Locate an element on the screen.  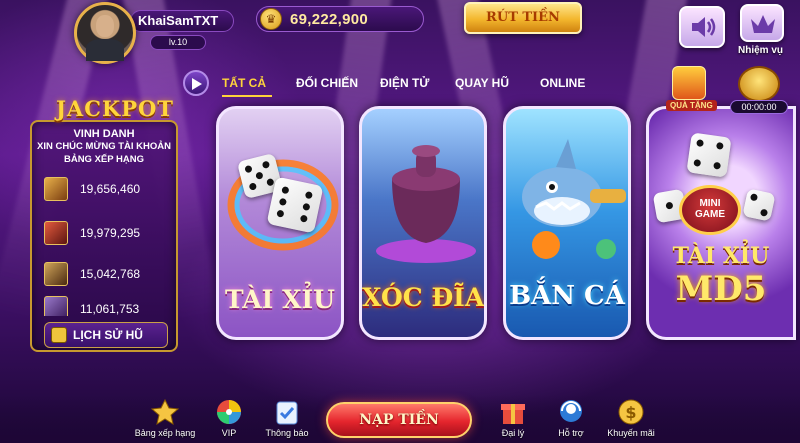
game-card-tai-xiu: TÀI XỈU is located at coordinates (280, 223).